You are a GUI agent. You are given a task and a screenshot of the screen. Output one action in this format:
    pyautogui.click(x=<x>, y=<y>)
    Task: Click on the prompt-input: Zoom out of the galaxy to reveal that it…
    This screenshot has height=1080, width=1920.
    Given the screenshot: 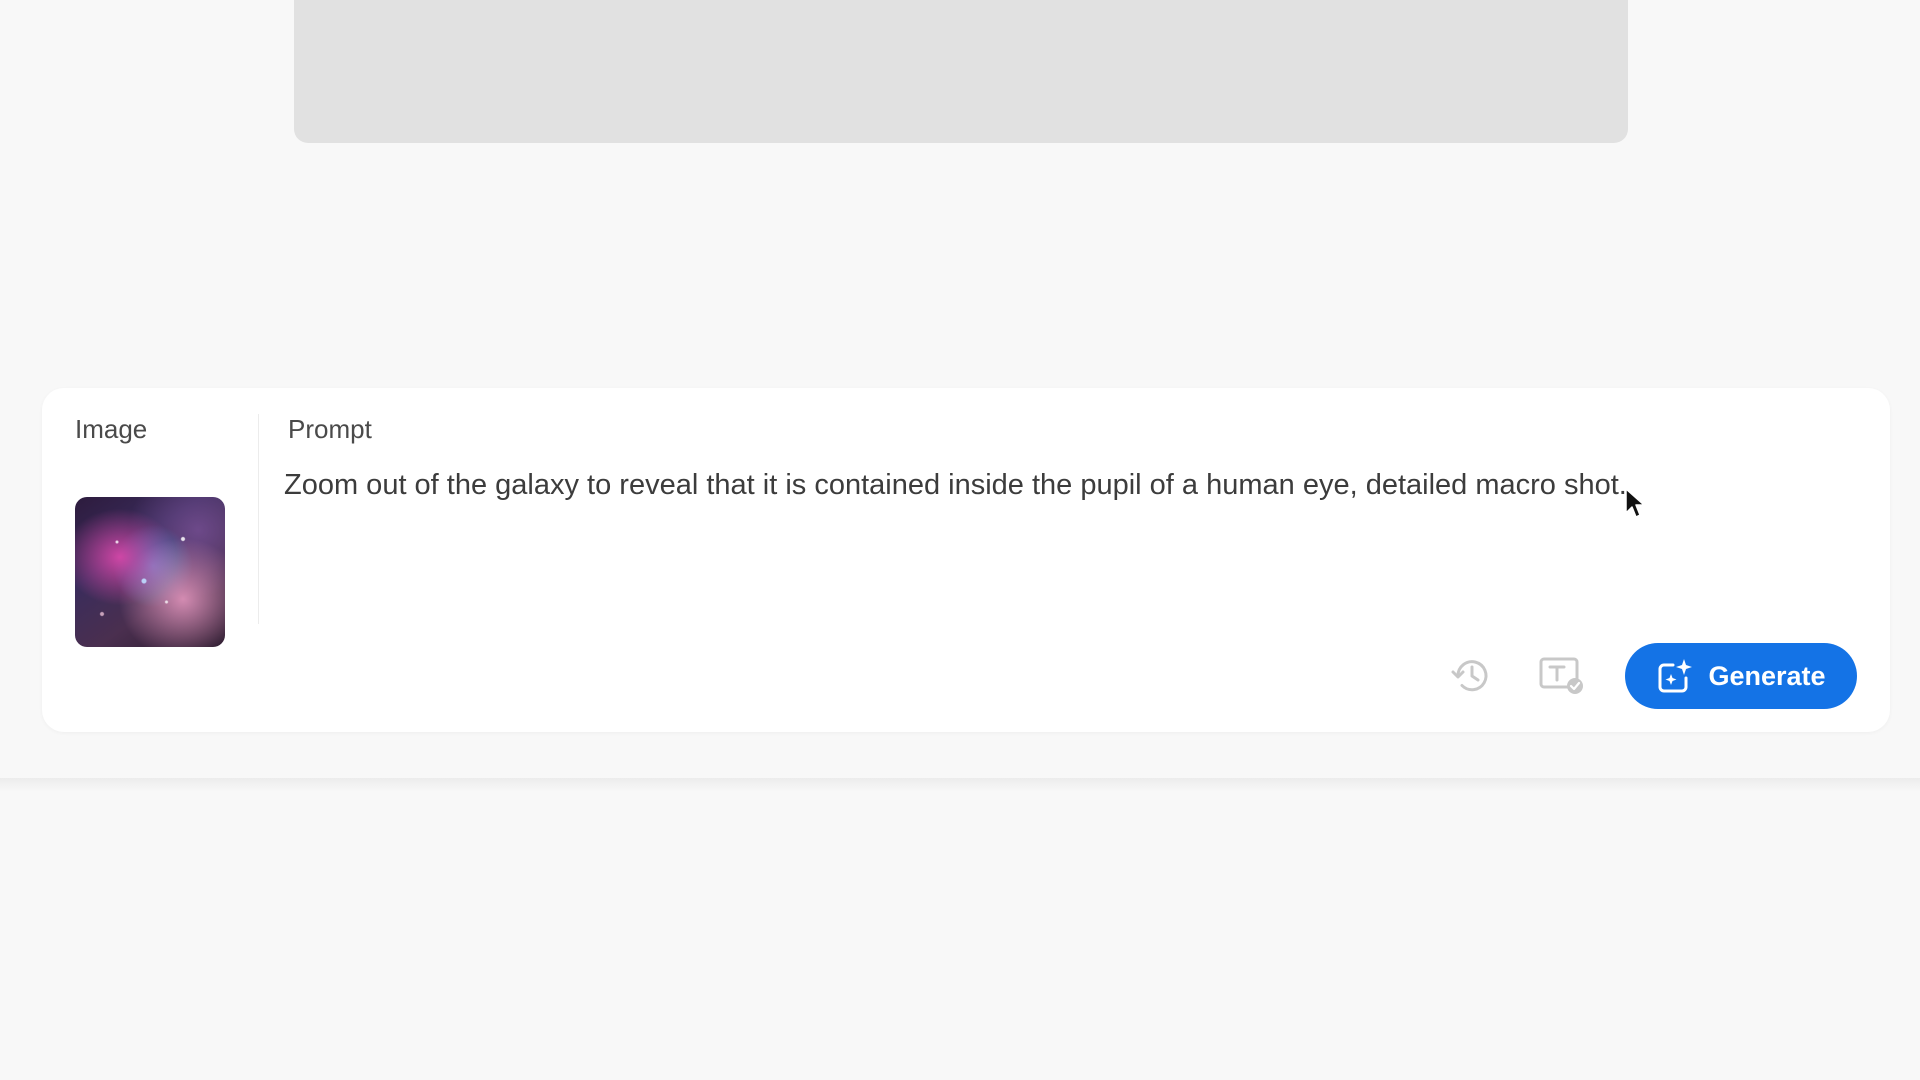 What is the action you would take?
    pyautogui.click(x=955, y=485)
    